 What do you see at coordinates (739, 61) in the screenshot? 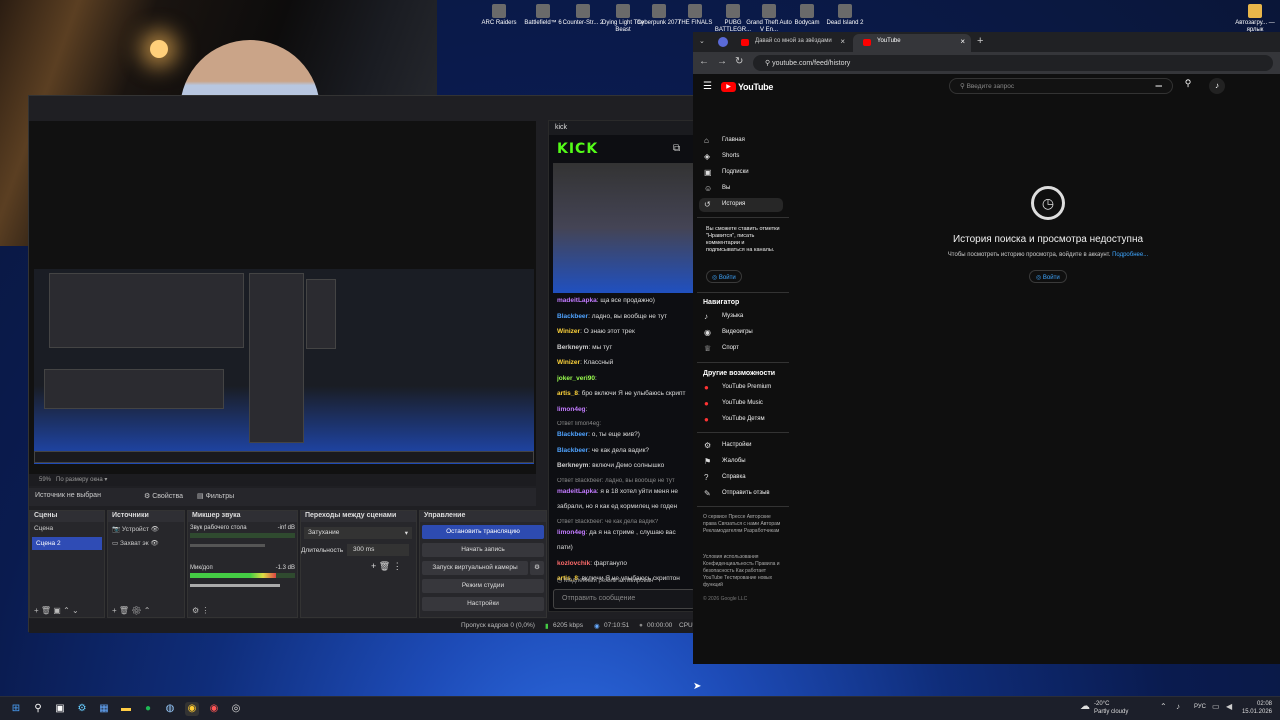
I see `reload-icon: ↻` at bounding box center [739, 61].